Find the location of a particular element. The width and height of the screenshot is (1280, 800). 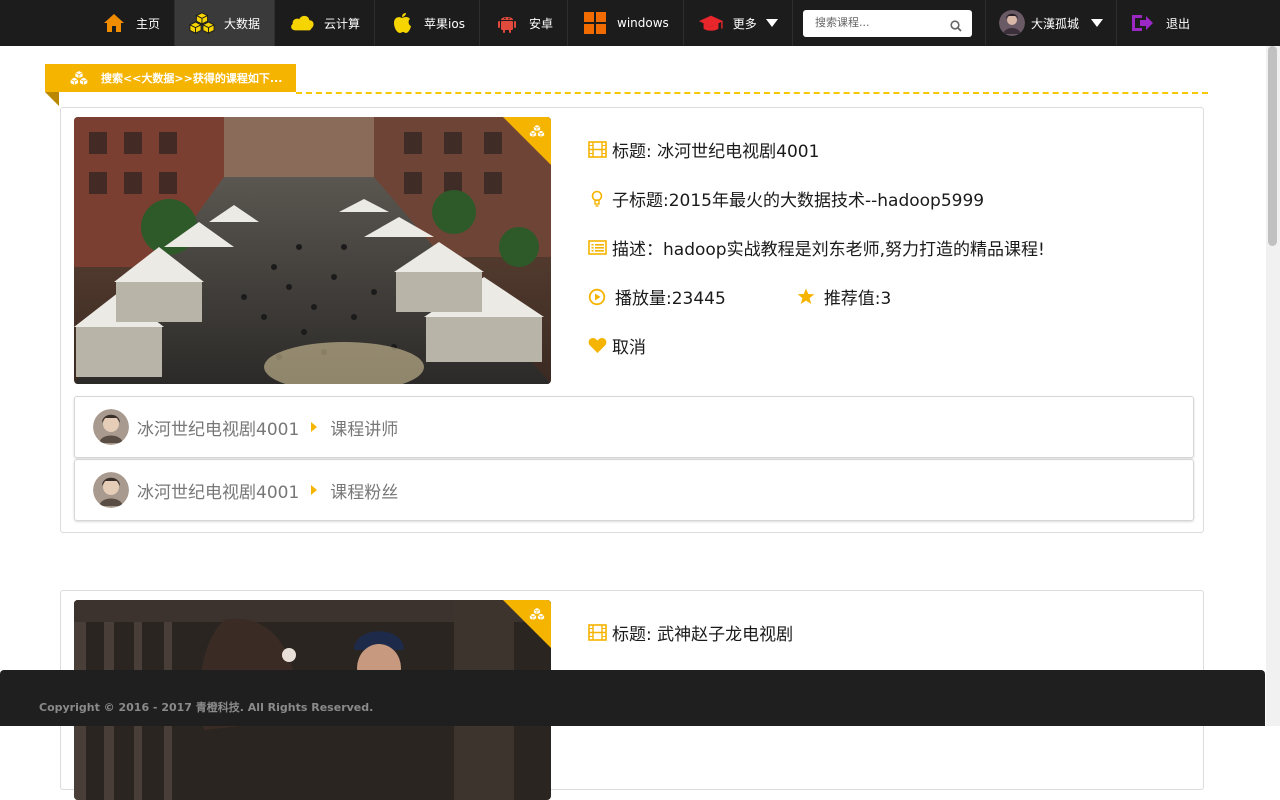

search-box is located at coordinates (887, 23).